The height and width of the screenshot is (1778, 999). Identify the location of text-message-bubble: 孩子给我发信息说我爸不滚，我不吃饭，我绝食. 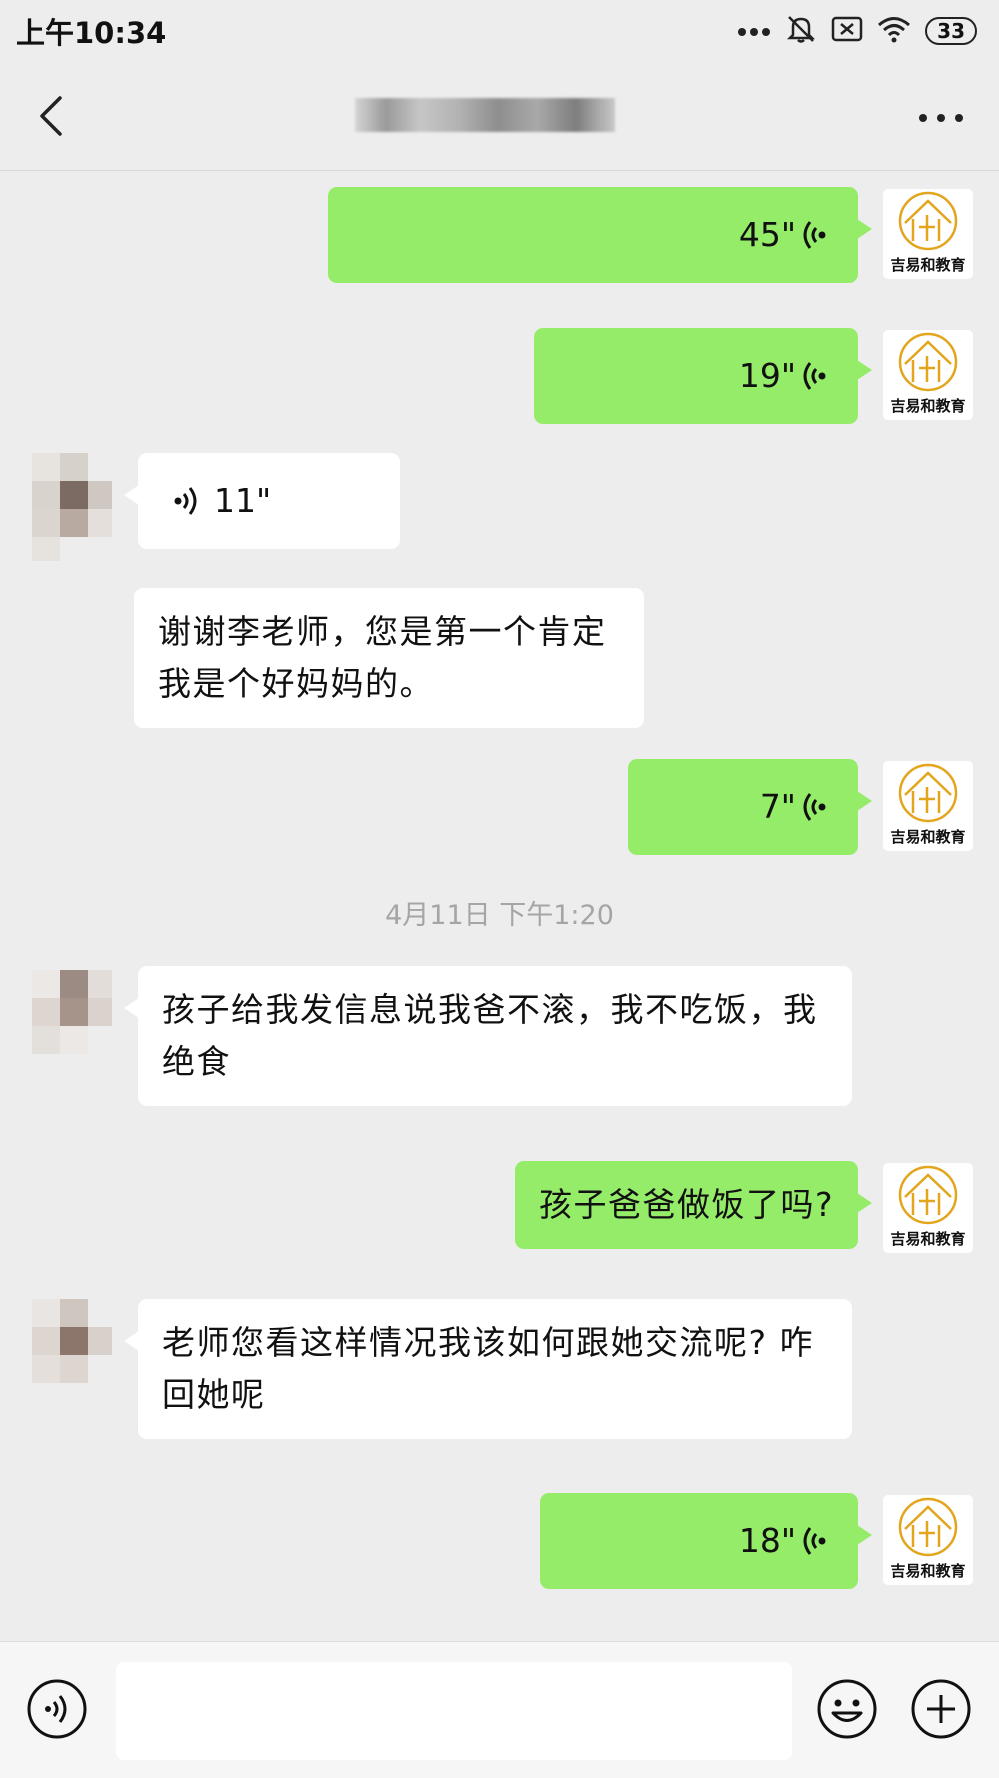
(488, 1036).